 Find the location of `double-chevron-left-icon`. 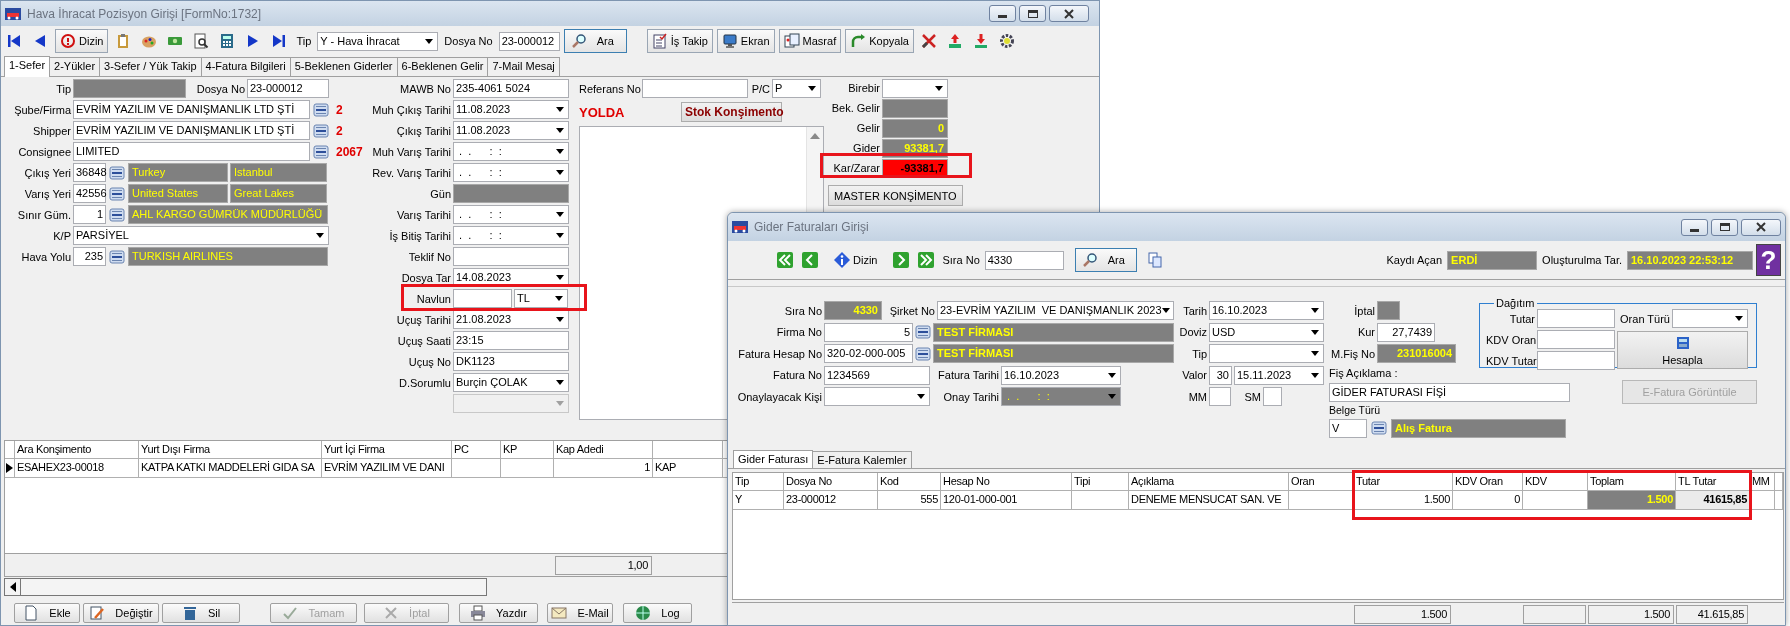

double-chevron-left-icon is located at coordinates (785, 260).